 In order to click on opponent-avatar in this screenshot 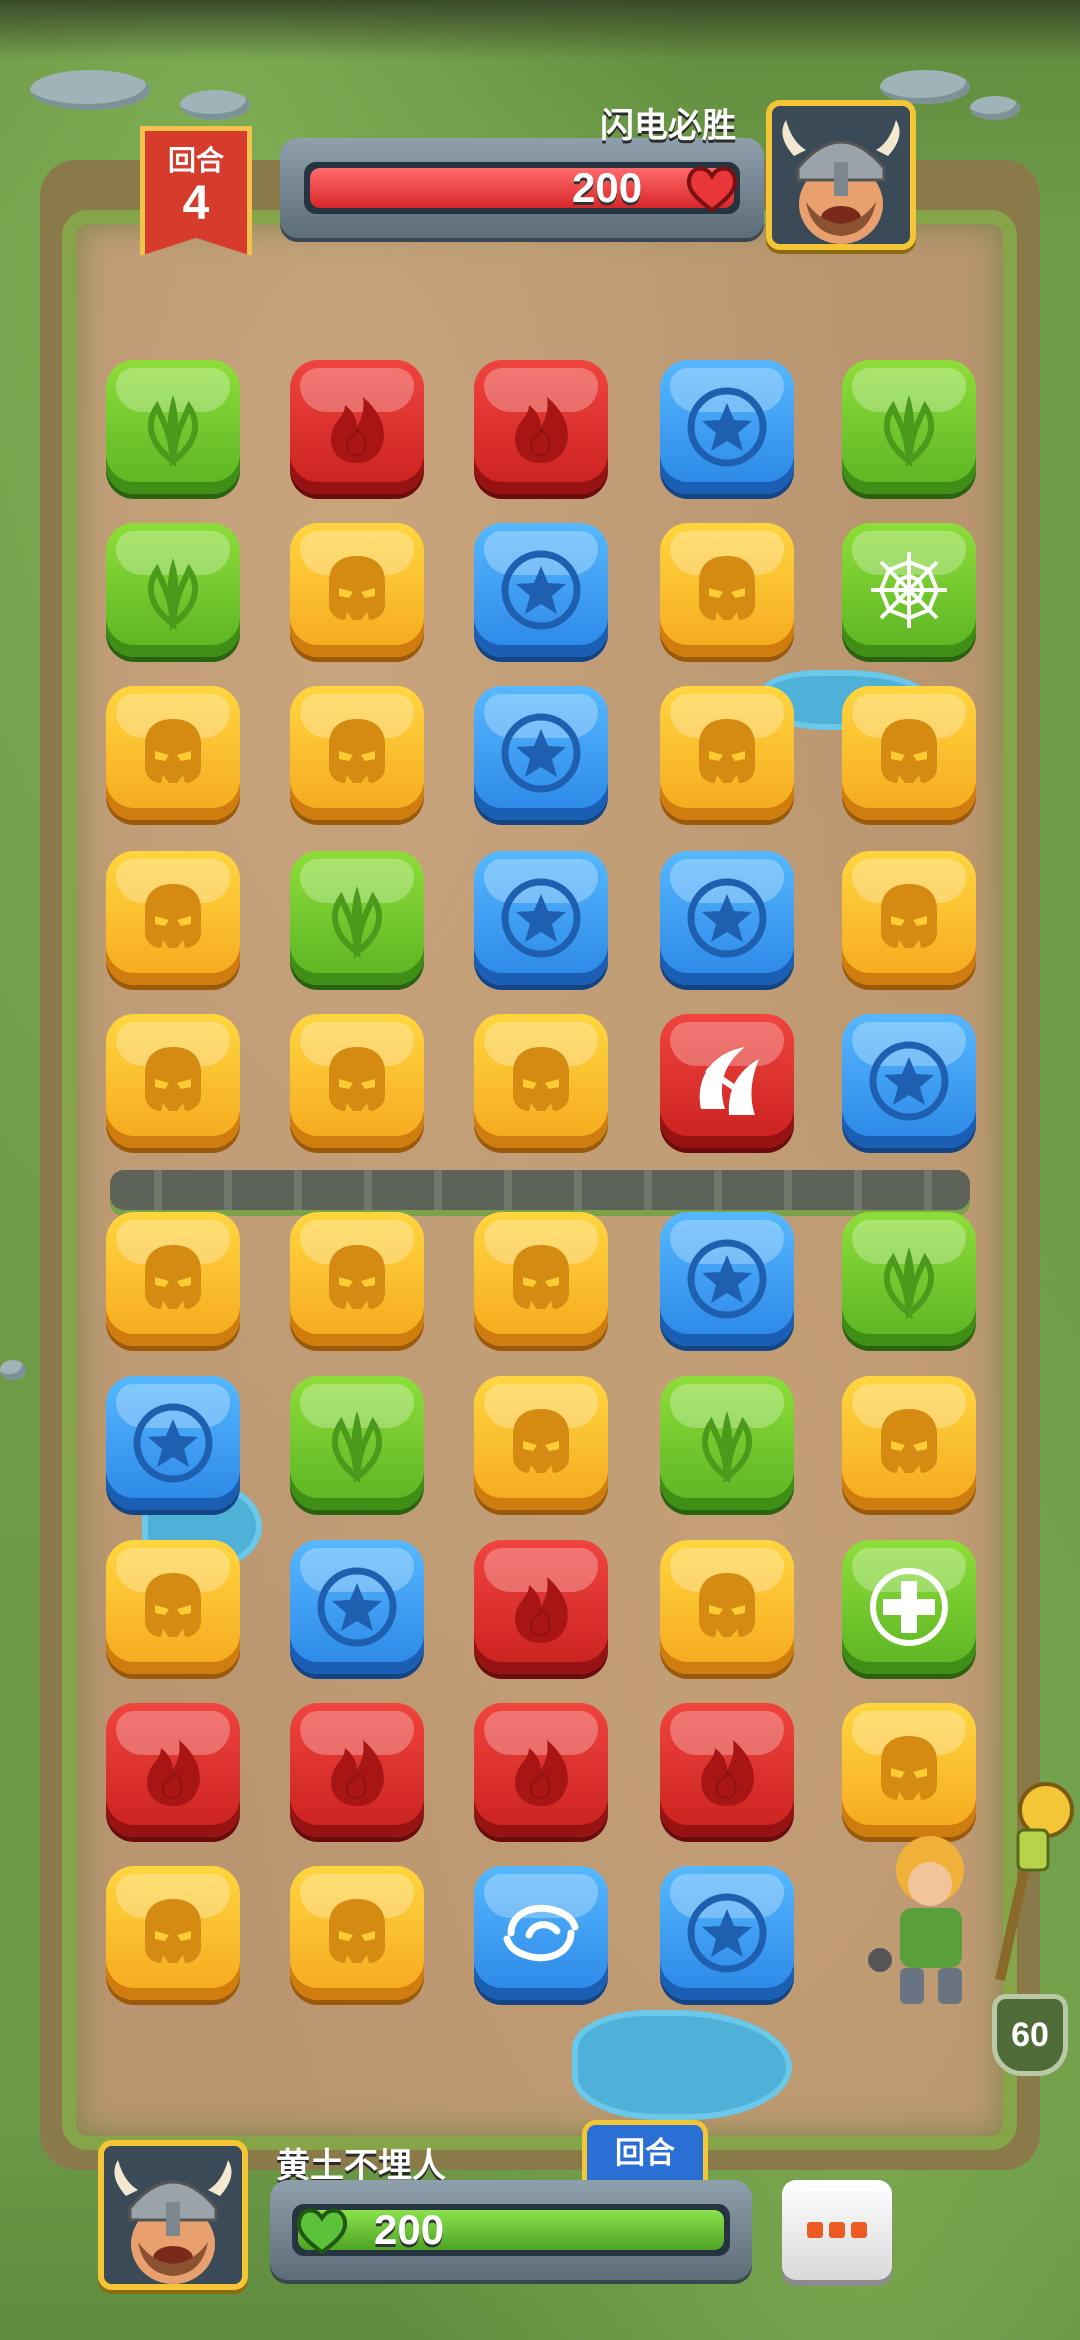, I will do `click(841, 175)`.